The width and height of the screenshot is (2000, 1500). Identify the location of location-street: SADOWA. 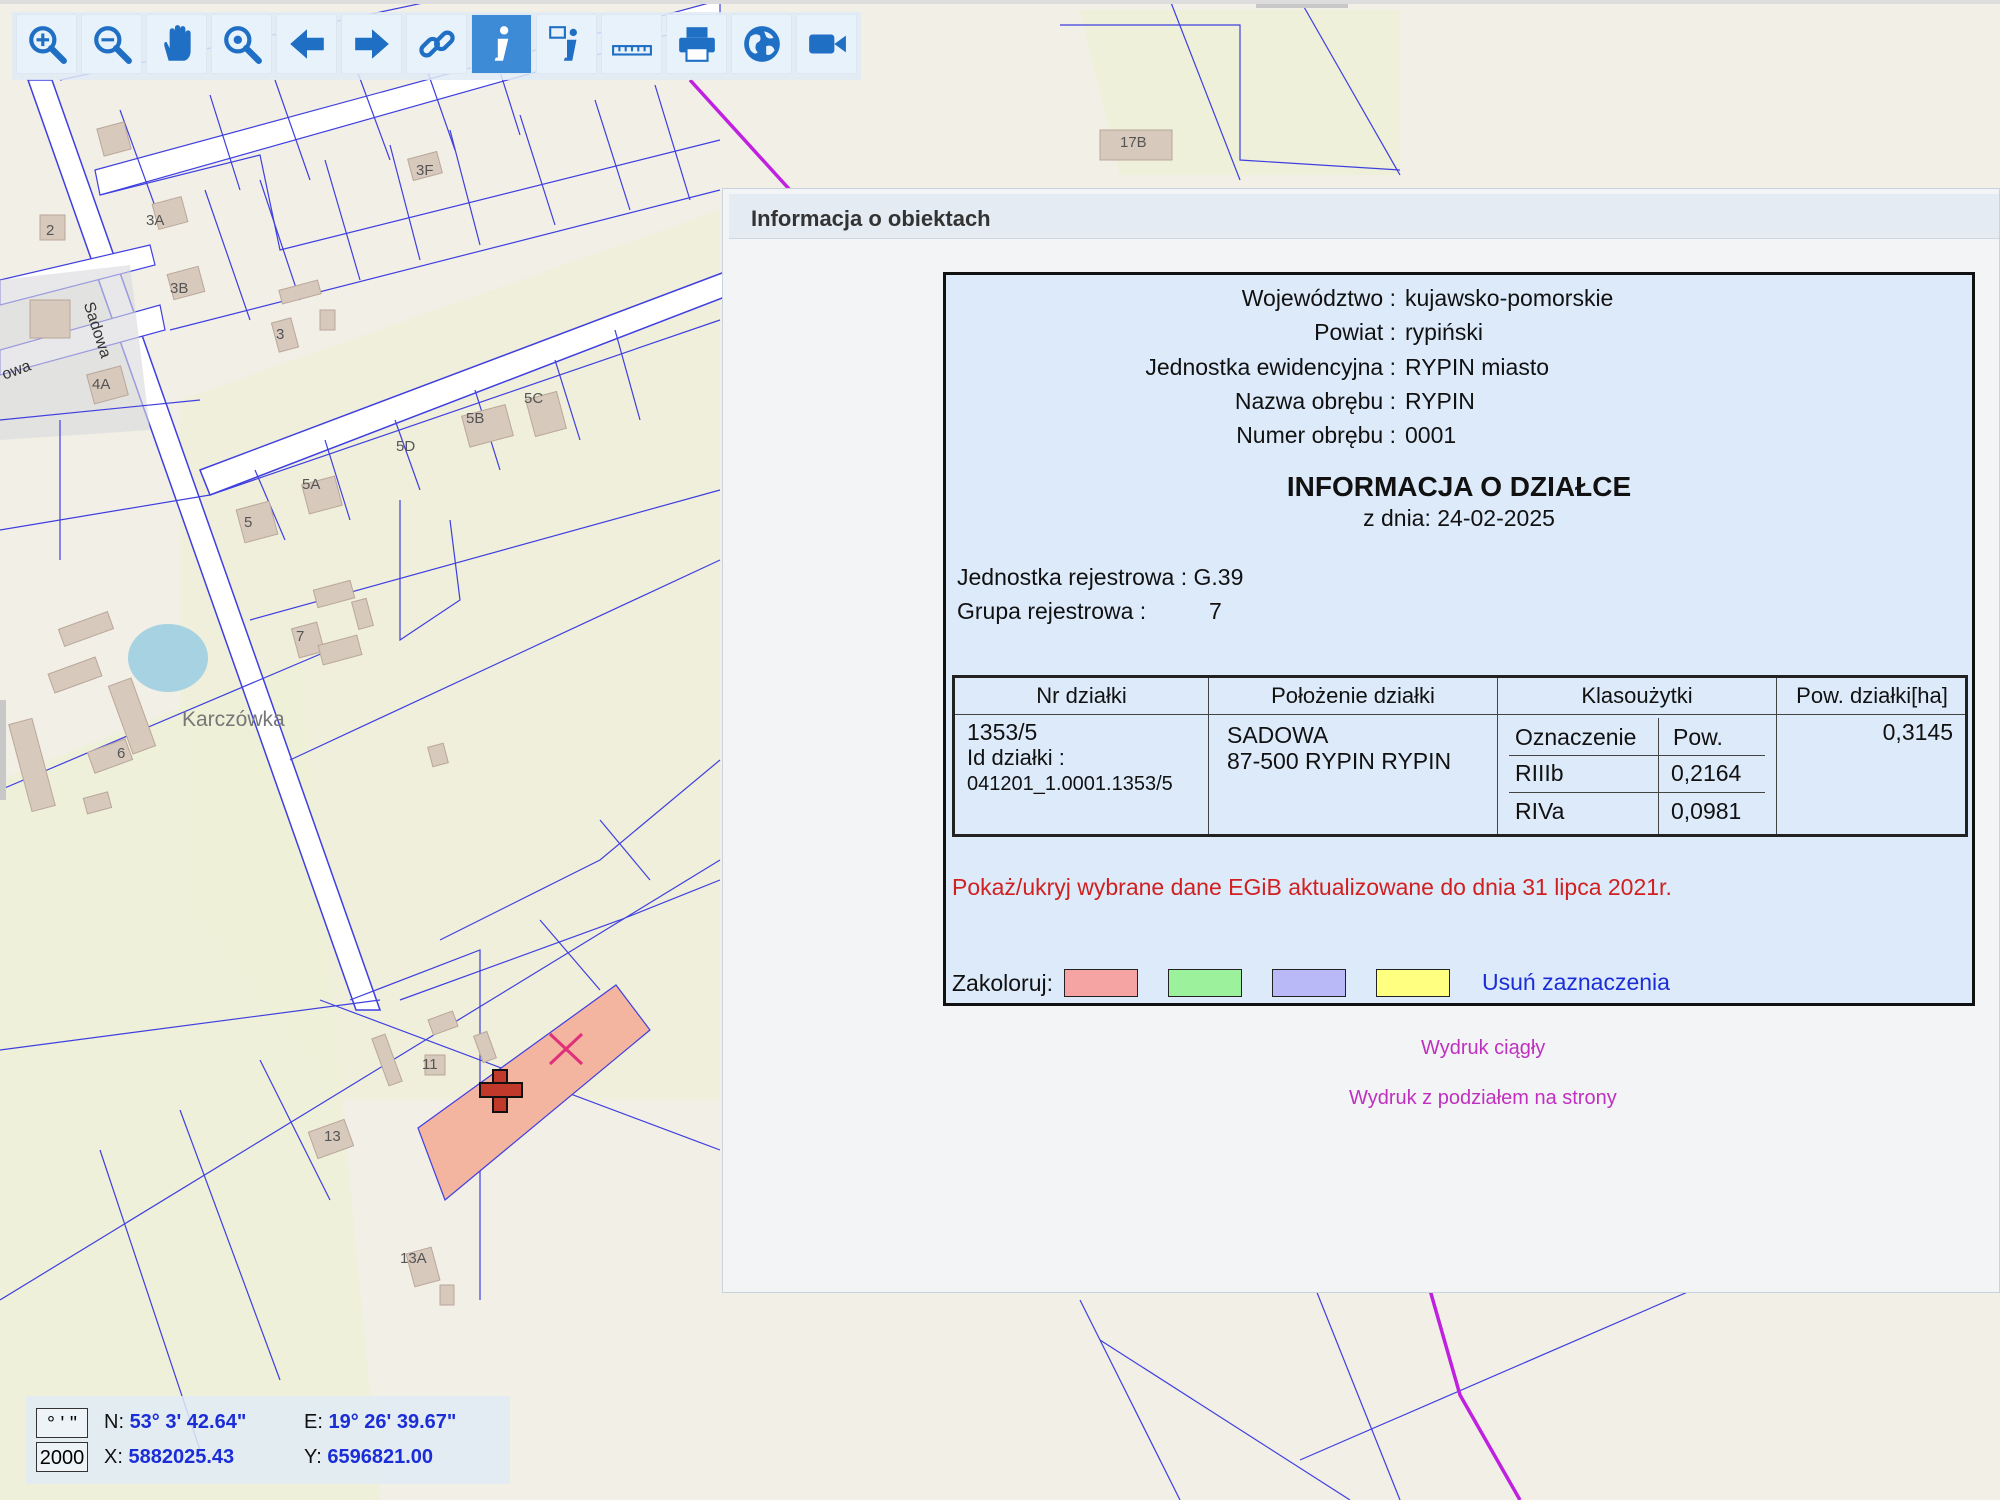
(1278, 735).